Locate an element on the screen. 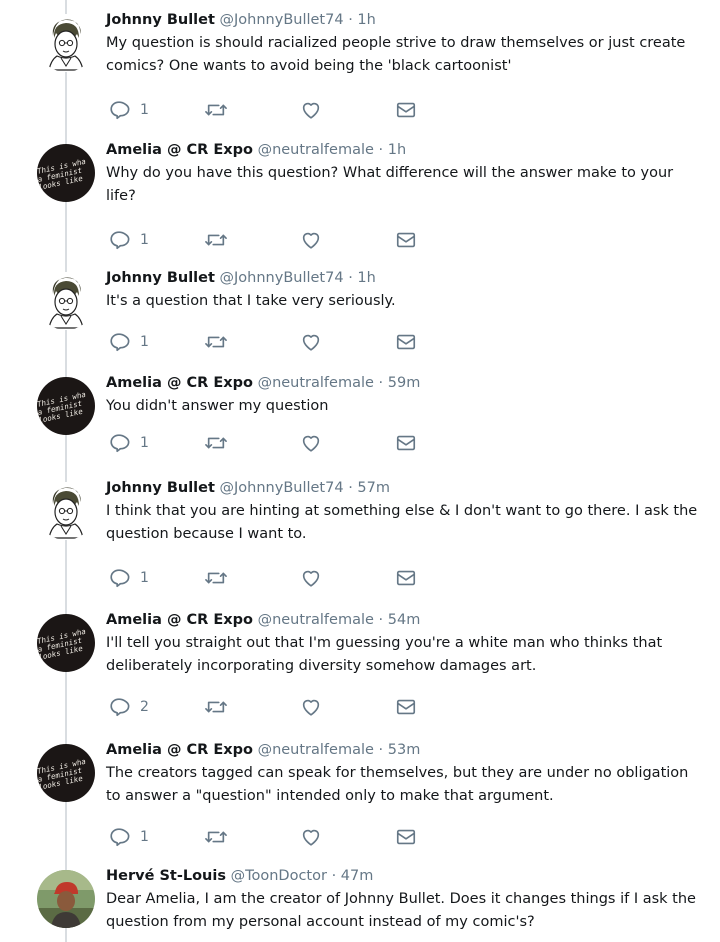 This screenshot has height=942, width=720. author-handle: @ToonDoctor is located at coordinates (279, 876).